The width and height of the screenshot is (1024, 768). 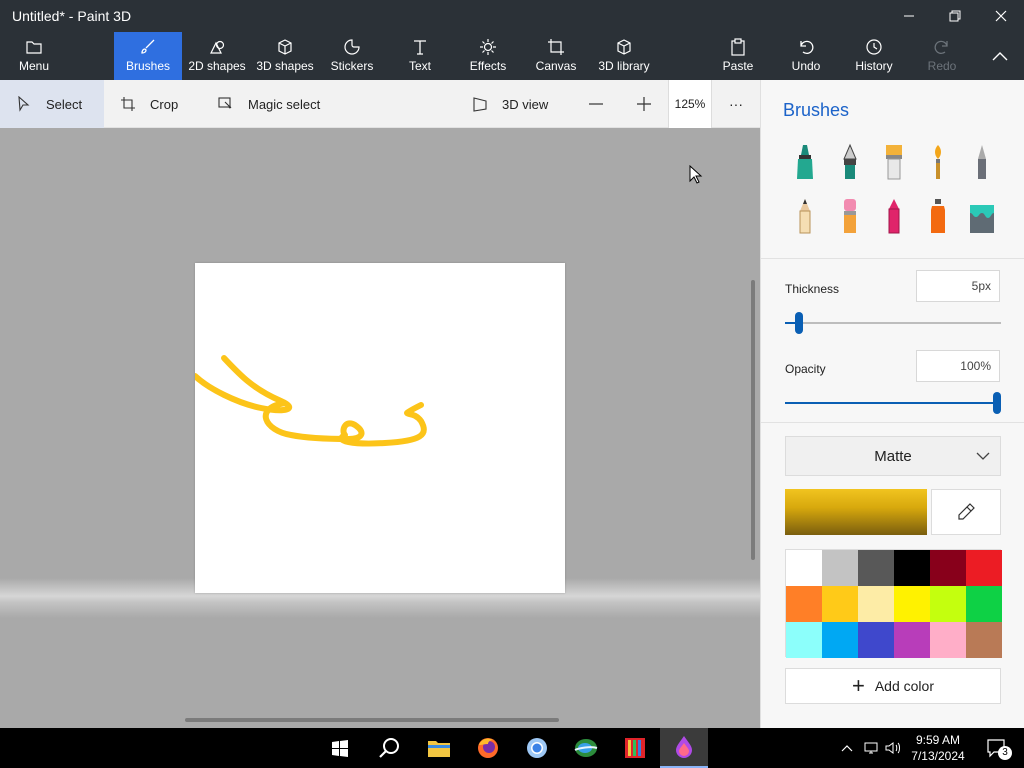 I want to click on volume-button, so click(x=893, y=748).